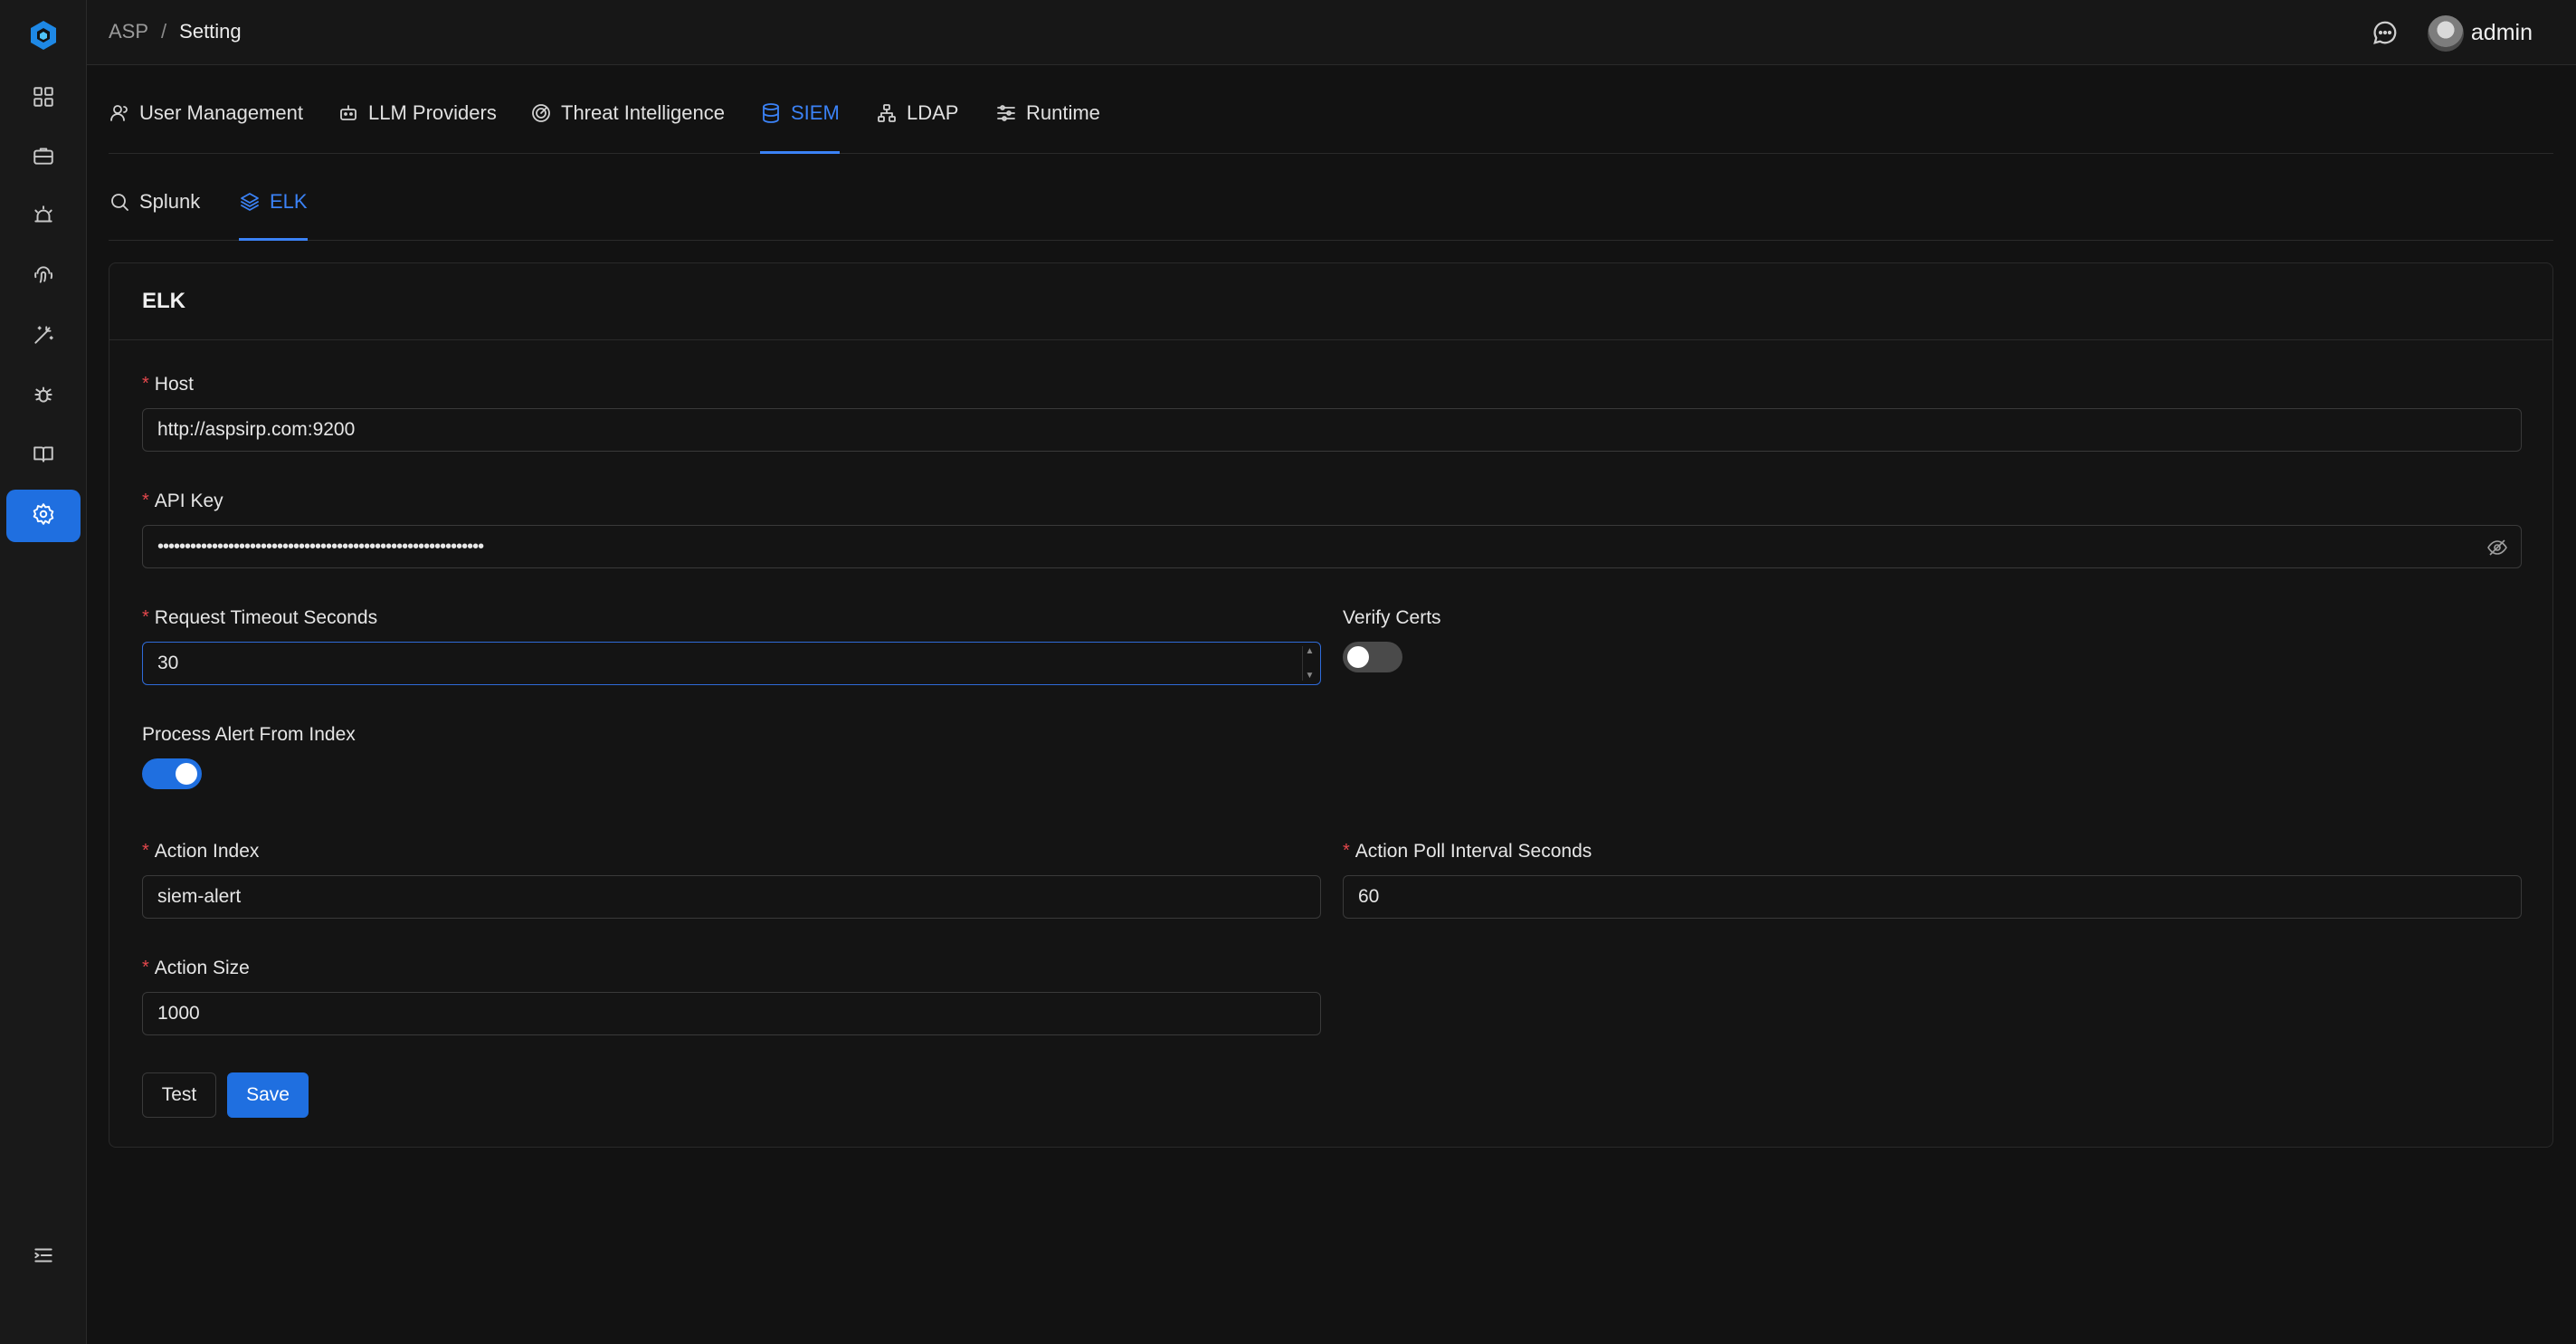 The width and height of the screenshot is (2576, 1344). I want to click on tab-label: LDAP, so click(933, 112).